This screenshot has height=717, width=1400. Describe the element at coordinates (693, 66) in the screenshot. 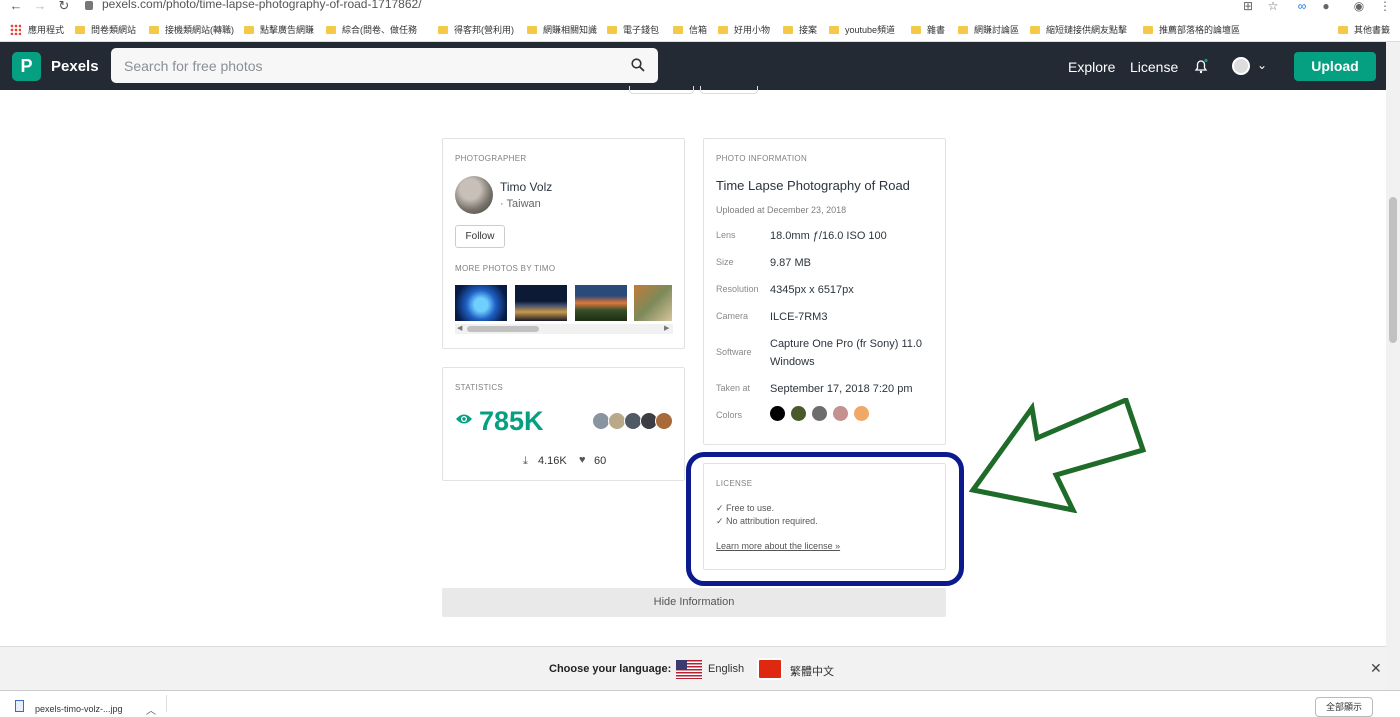

I see `site-header: P Pexels Explore License ⌄ Upload` at that location.